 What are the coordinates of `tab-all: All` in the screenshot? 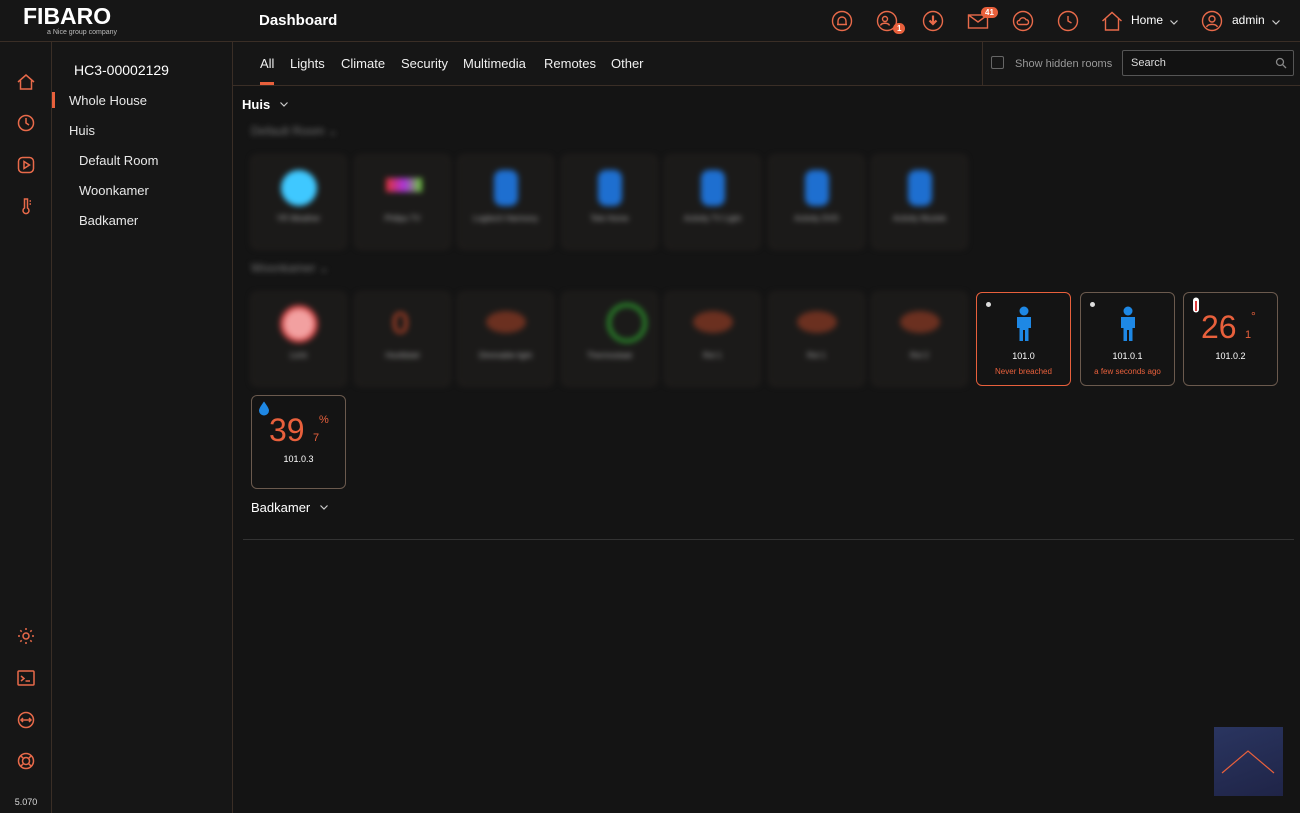 It's located at (267, 63).